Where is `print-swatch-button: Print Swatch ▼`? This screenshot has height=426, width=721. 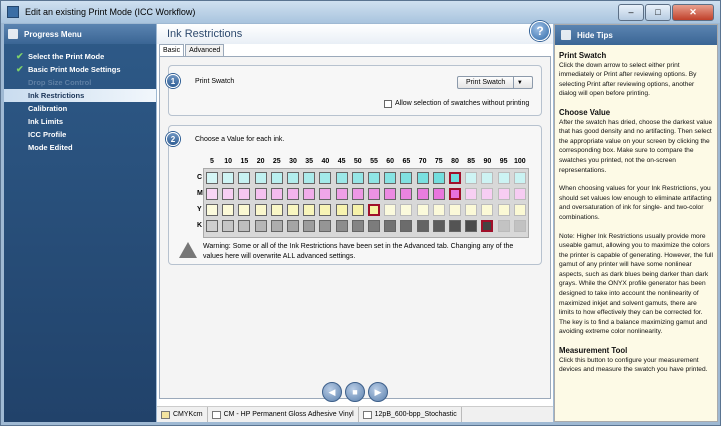
print-swatch-button: Print Swatch ▼ is located at coordinates (495, 82).